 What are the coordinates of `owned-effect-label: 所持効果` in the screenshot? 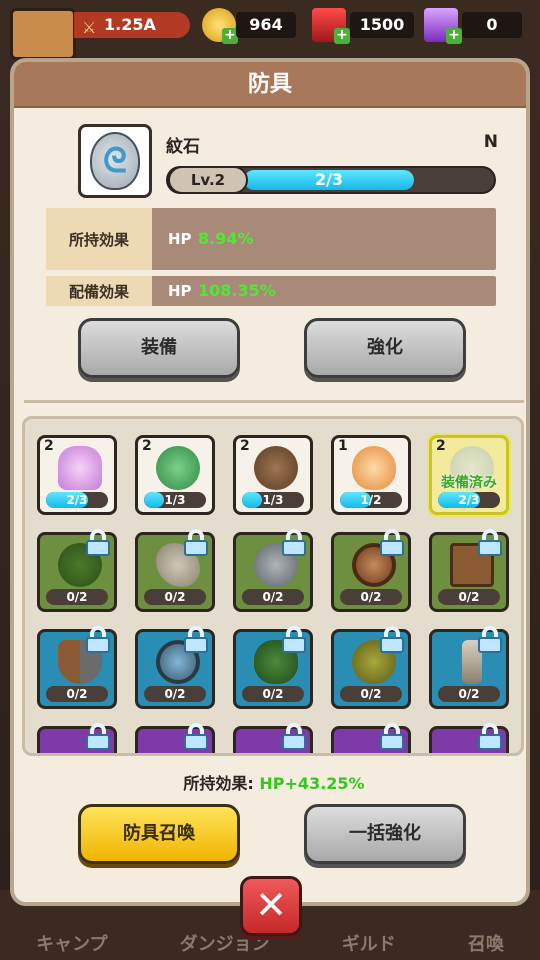 It's located at (99, 239).